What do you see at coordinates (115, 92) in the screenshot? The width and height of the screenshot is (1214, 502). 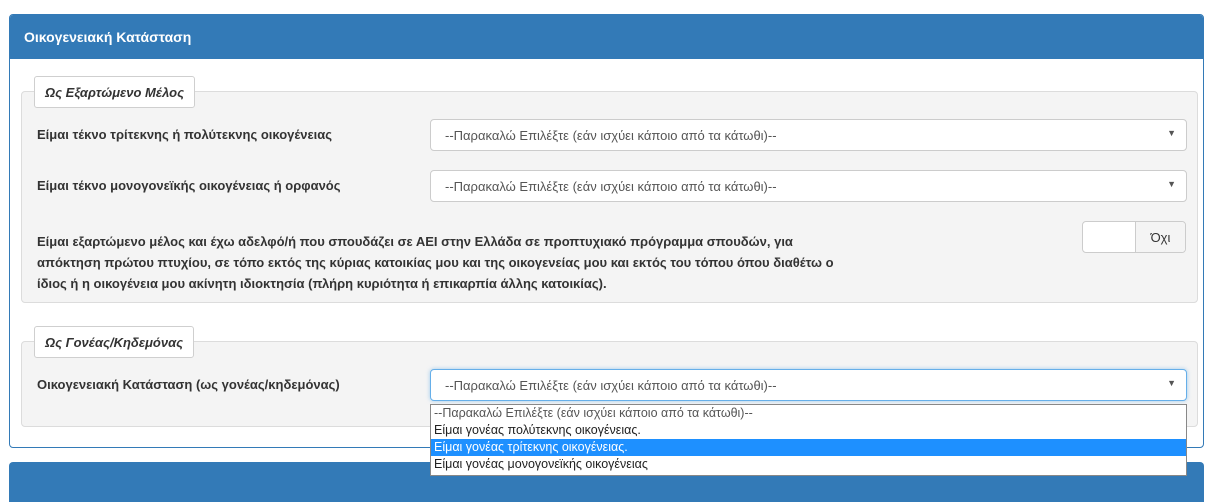 I see `dependent-member-legend: Ως Εξαρτώμενο Μέλος` at bounding box center [115, 92].